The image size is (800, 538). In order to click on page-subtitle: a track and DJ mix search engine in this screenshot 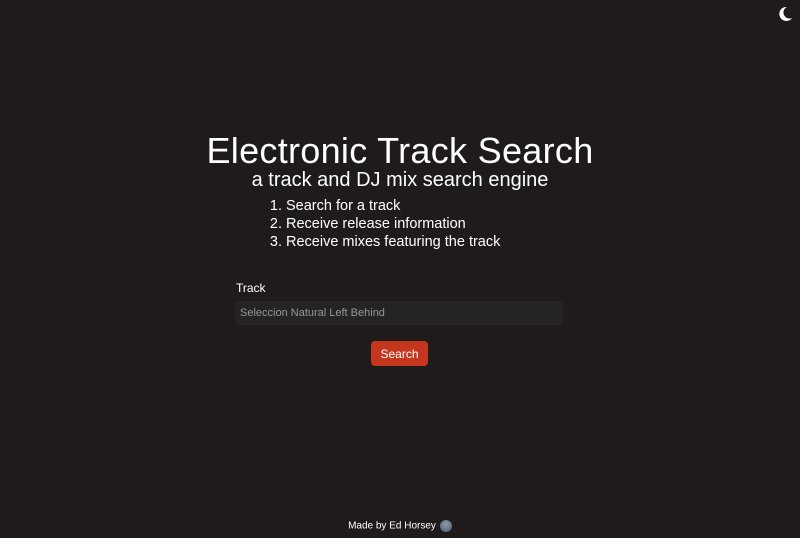, I will do `click(400, 180)`.